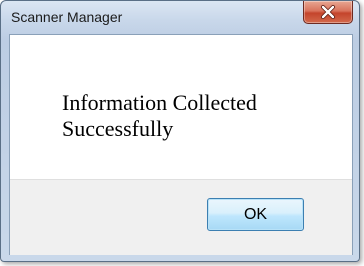 This screenshot has height=266, width=364. What do you see at coordinates (180, 17) in the screenshot?
I see `title-bar: Scanner Manager` at bounding box center [180, 17].